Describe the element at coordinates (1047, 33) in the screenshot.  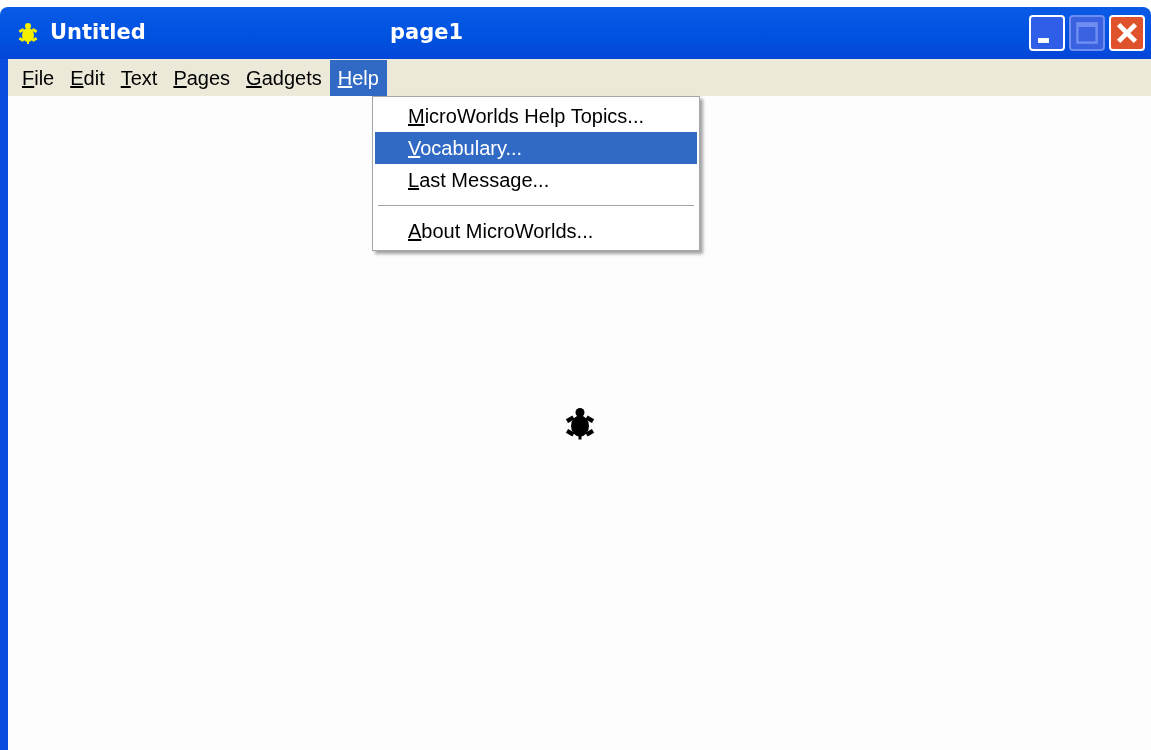
I see `minimize-button` at that location.